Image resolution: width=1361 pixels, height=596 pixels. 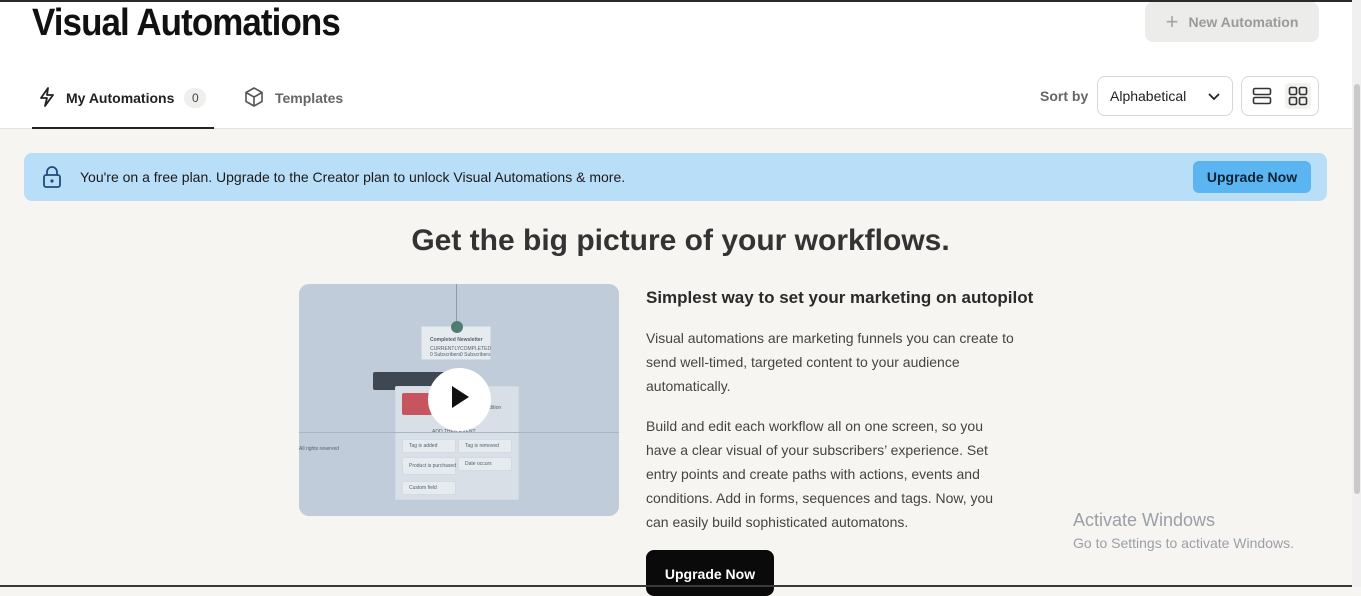 I want to click on preview-item: Date occurs, so click(x=485, y=464).